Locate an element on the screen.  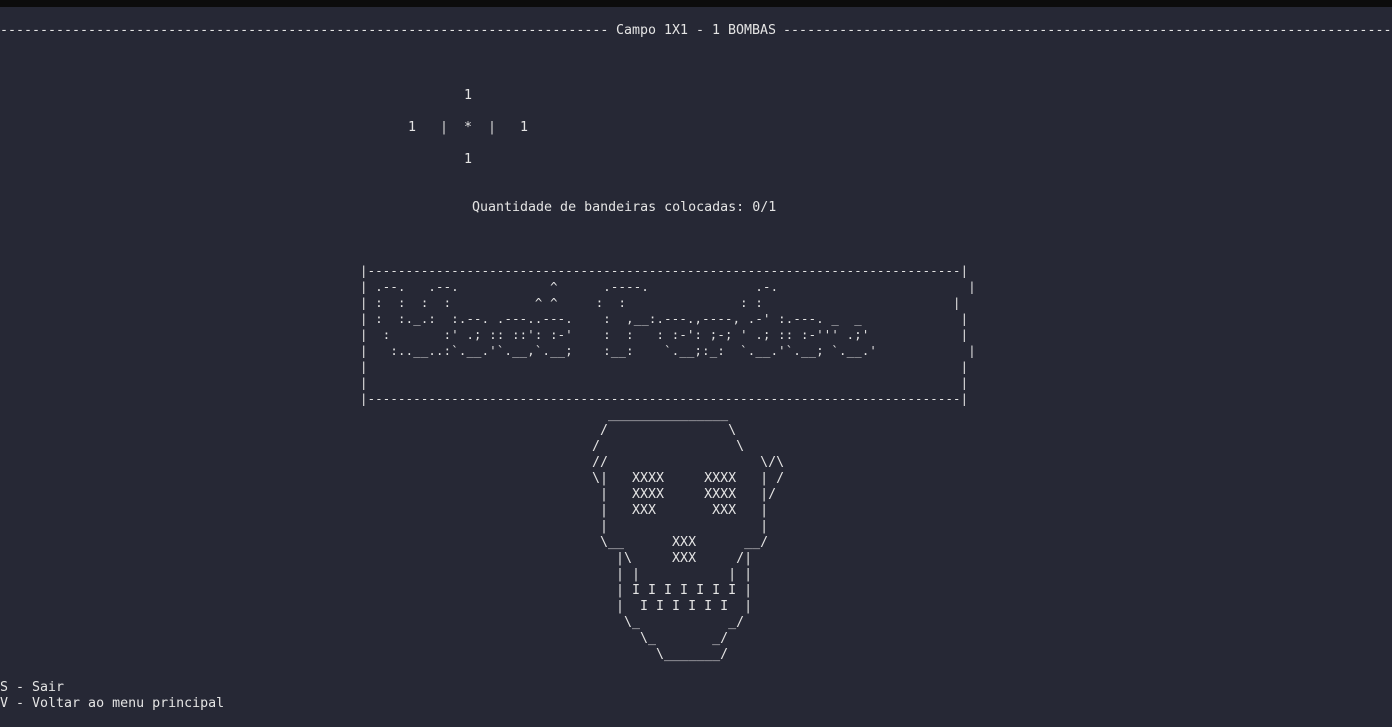
cell-left-count: 1 is located at coordinates (412, 127).